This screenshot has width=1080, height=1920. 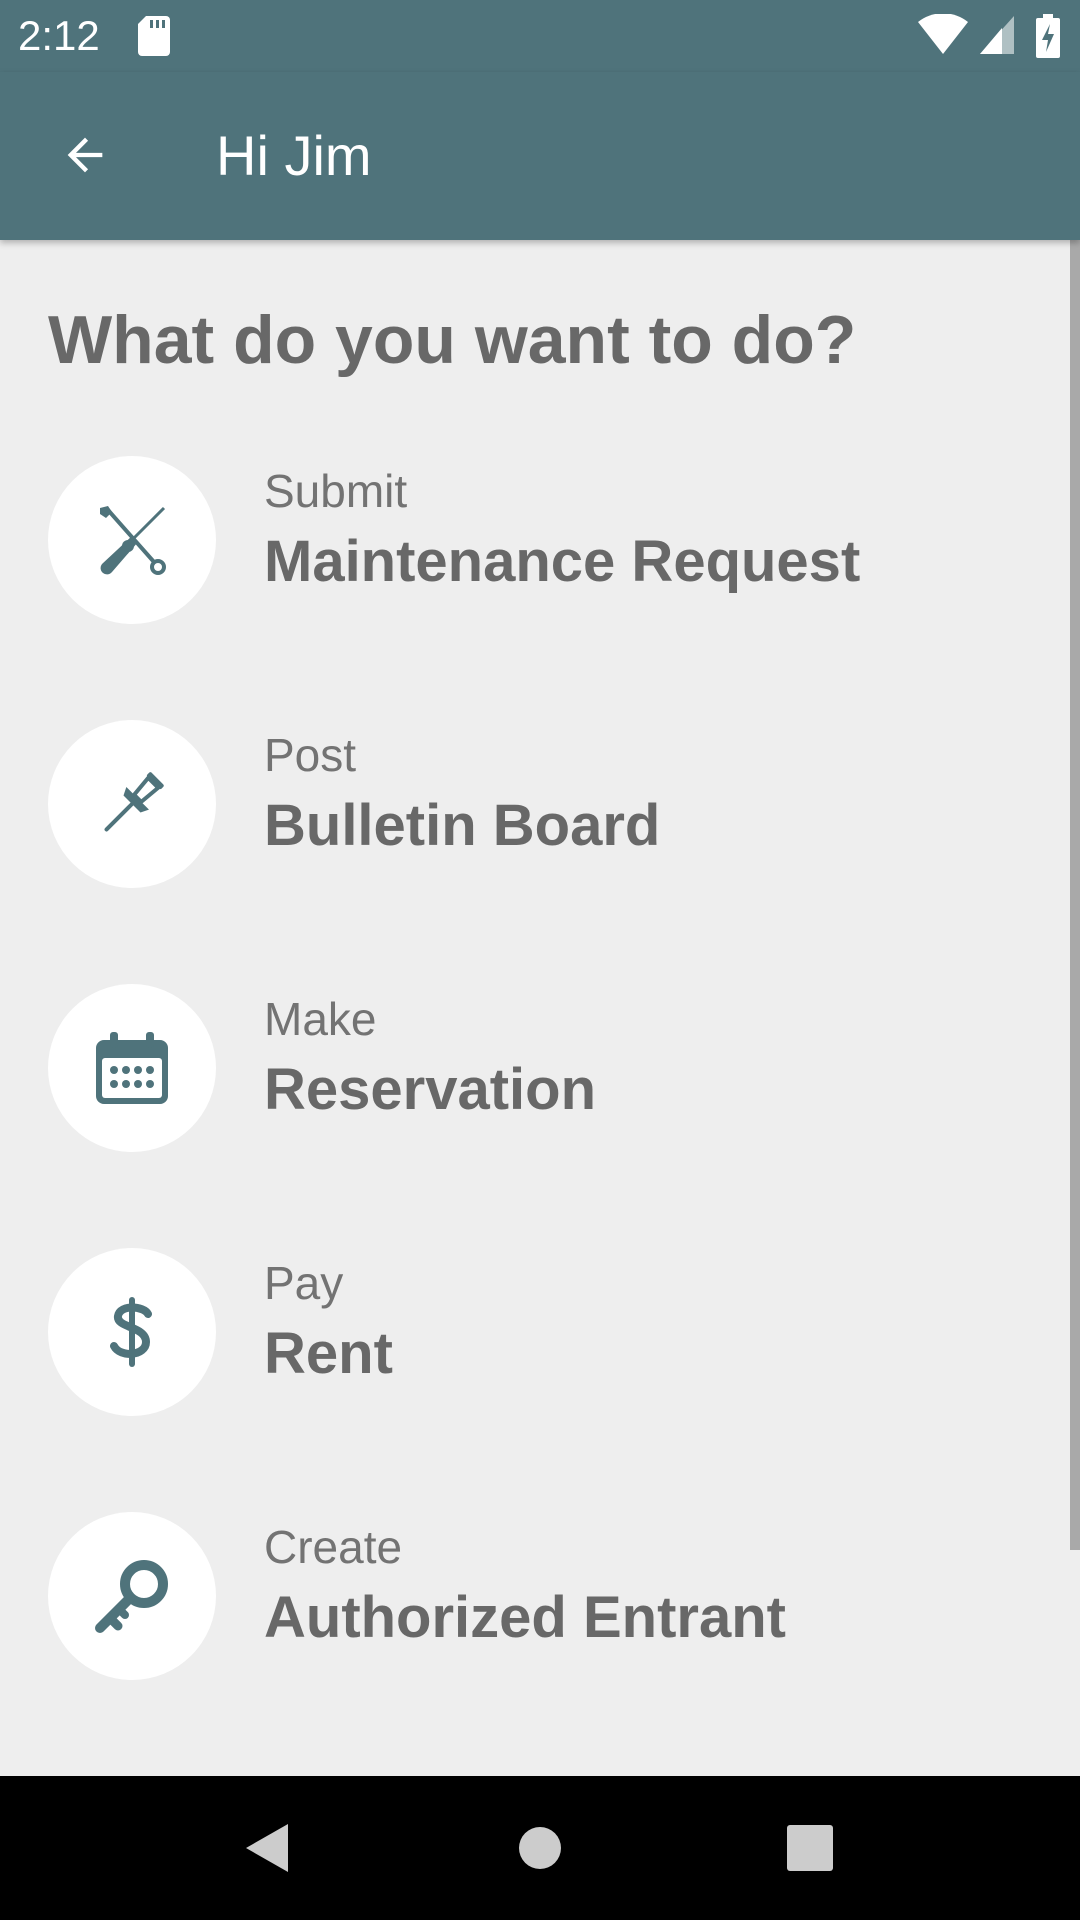 I want to click on nav-back-button, so click(x=266, y=1848).